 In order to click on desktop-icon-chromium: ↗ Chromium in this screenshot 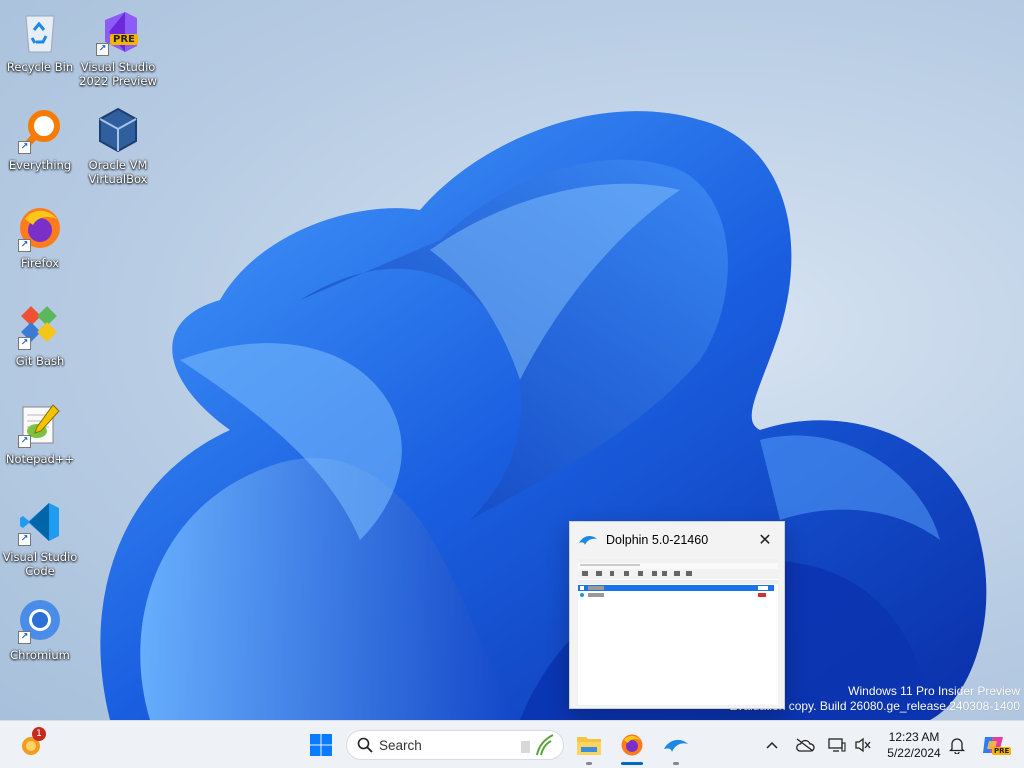, I will do `click(40, 640)`.